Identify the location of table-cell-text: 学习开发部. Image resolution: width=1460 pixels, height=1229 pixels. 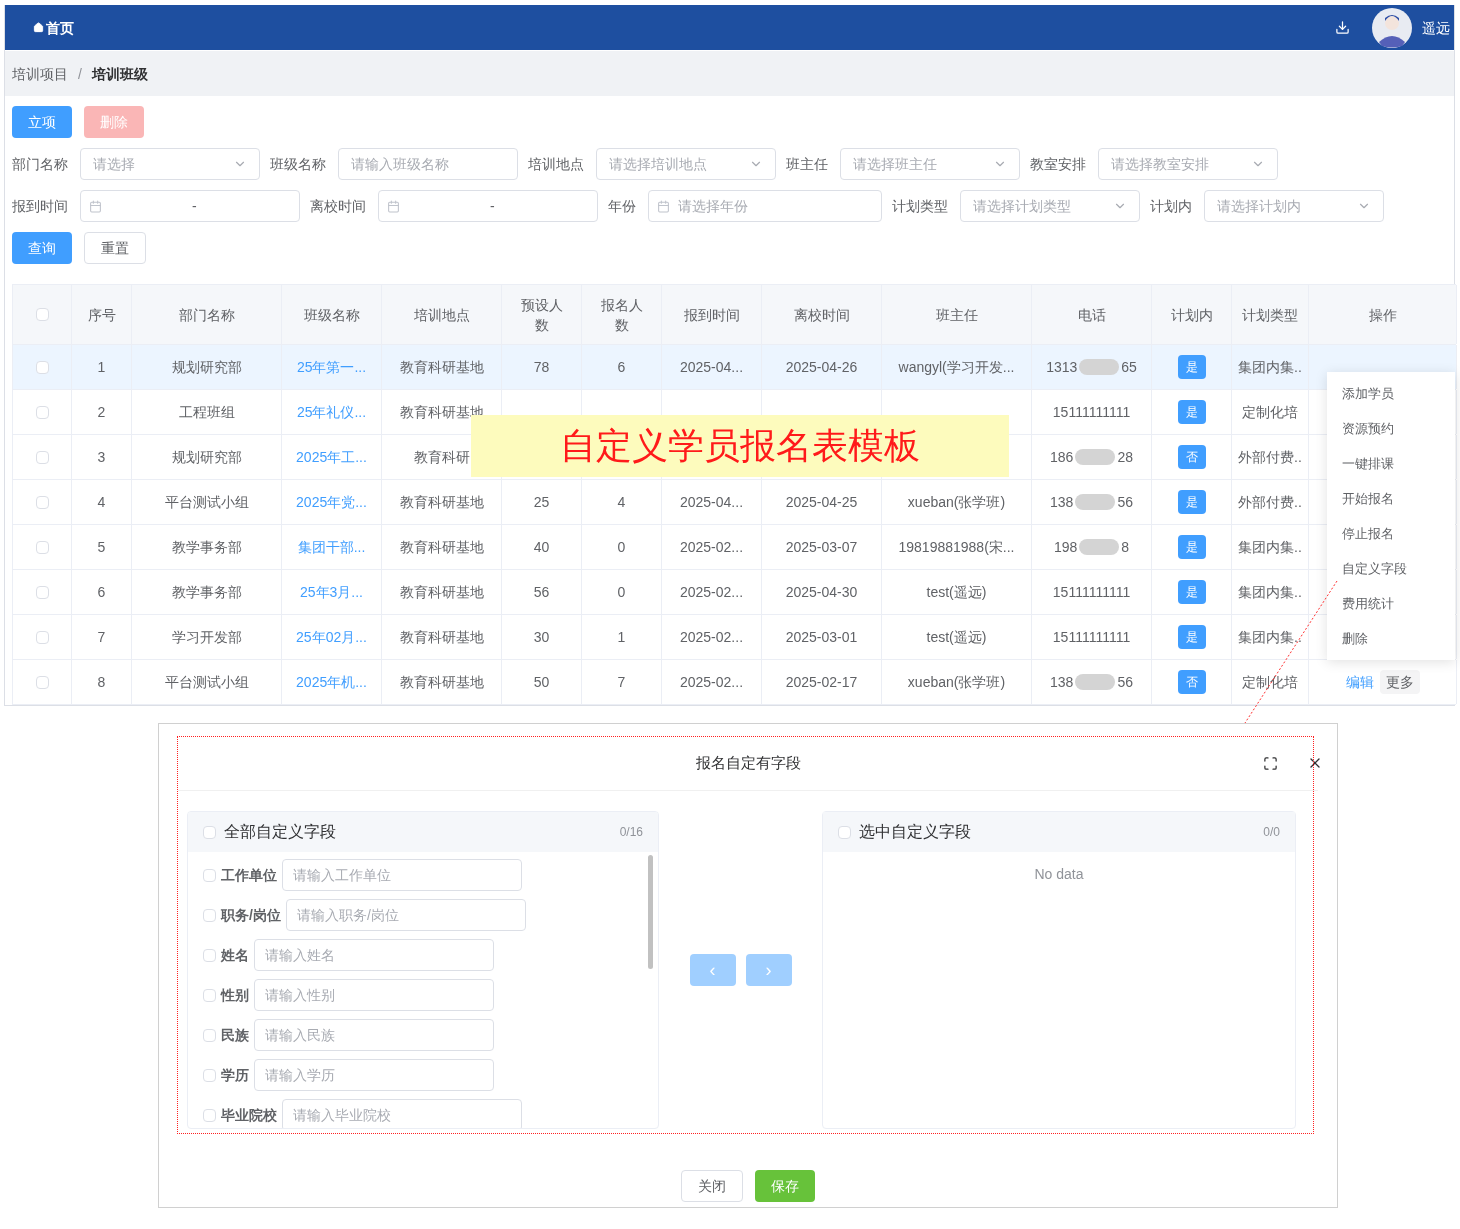
(206, 637).